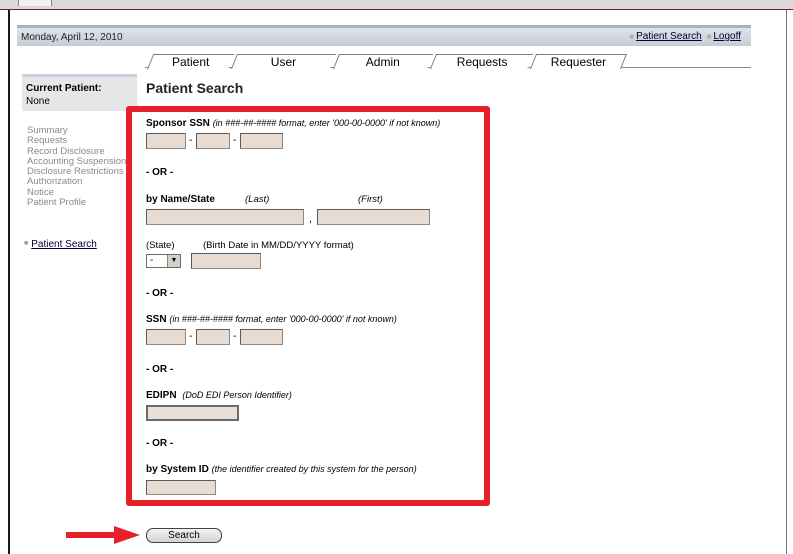 The image size is (793, 554). Describe the element at coordinates (161, 395) in the screenshot. I see `edipn-label-text: EDIPN` at that location.